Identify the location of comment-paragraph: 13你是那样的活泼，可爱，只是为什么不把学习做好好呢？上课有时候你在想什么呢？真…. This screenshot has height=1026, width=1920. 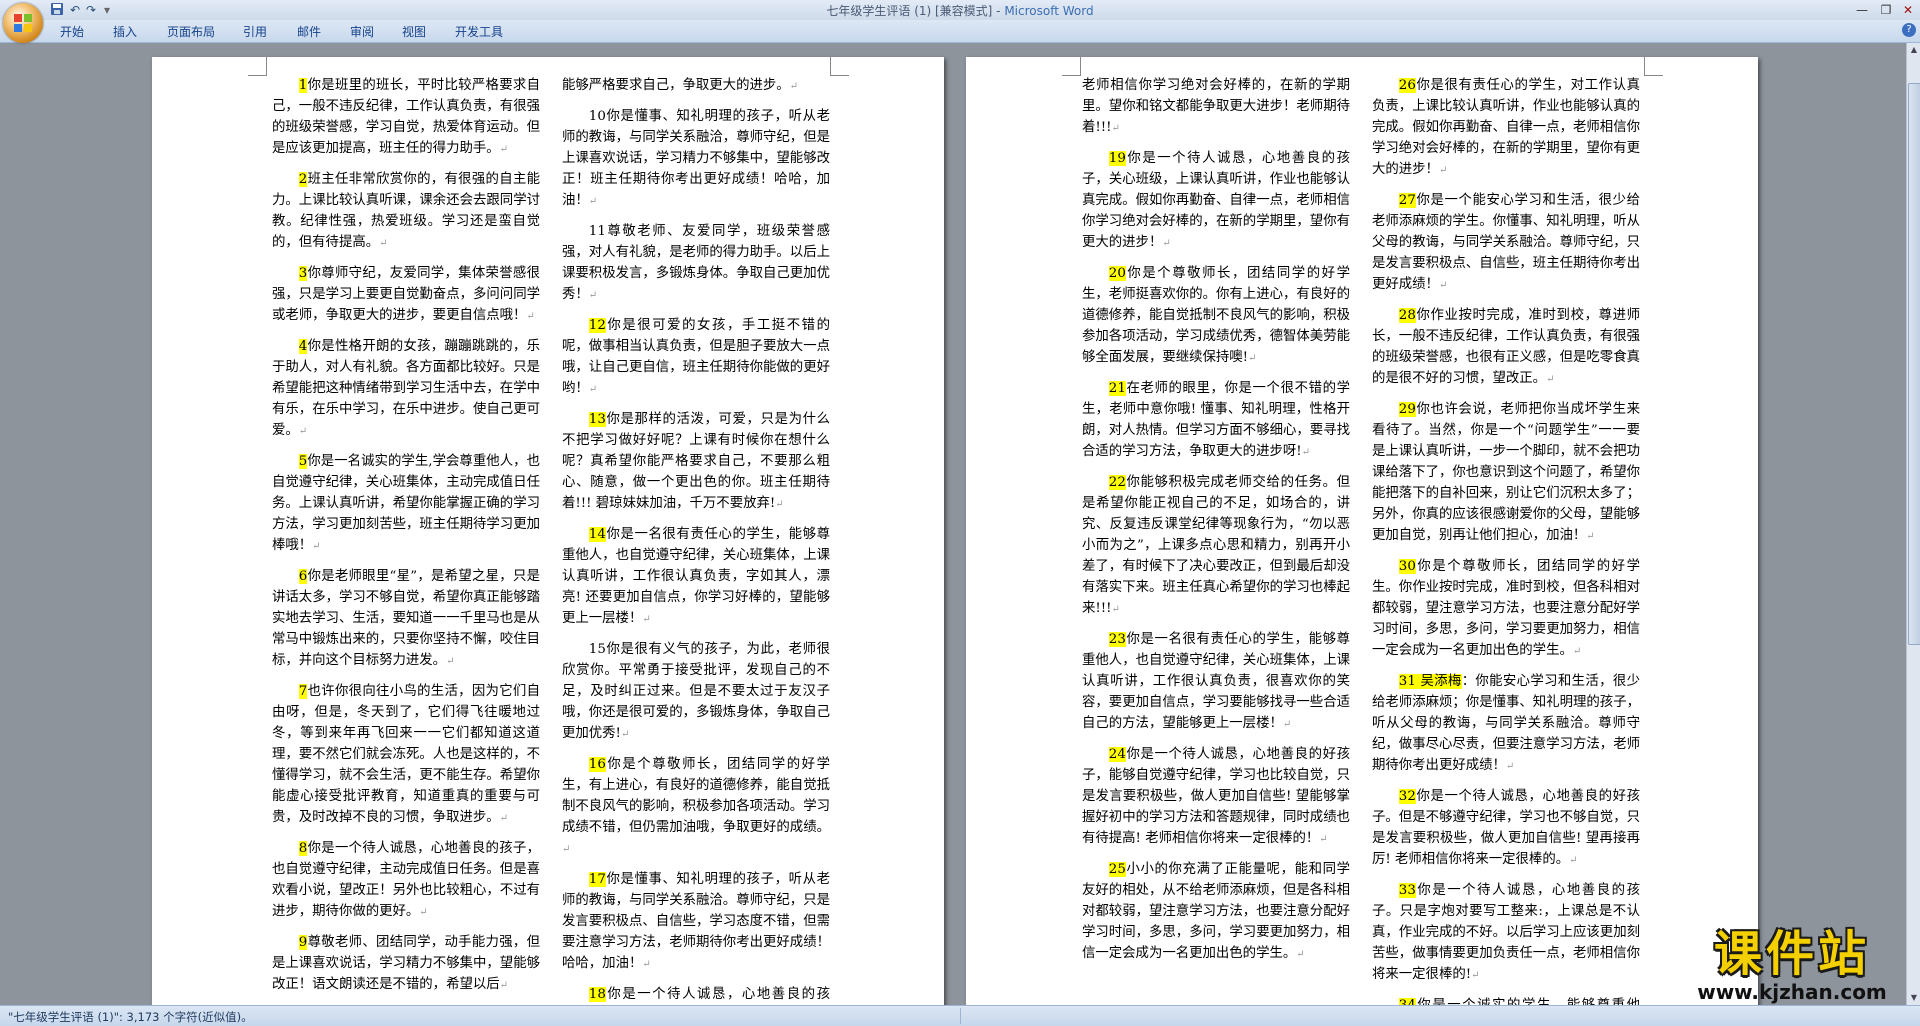
(696, 462).